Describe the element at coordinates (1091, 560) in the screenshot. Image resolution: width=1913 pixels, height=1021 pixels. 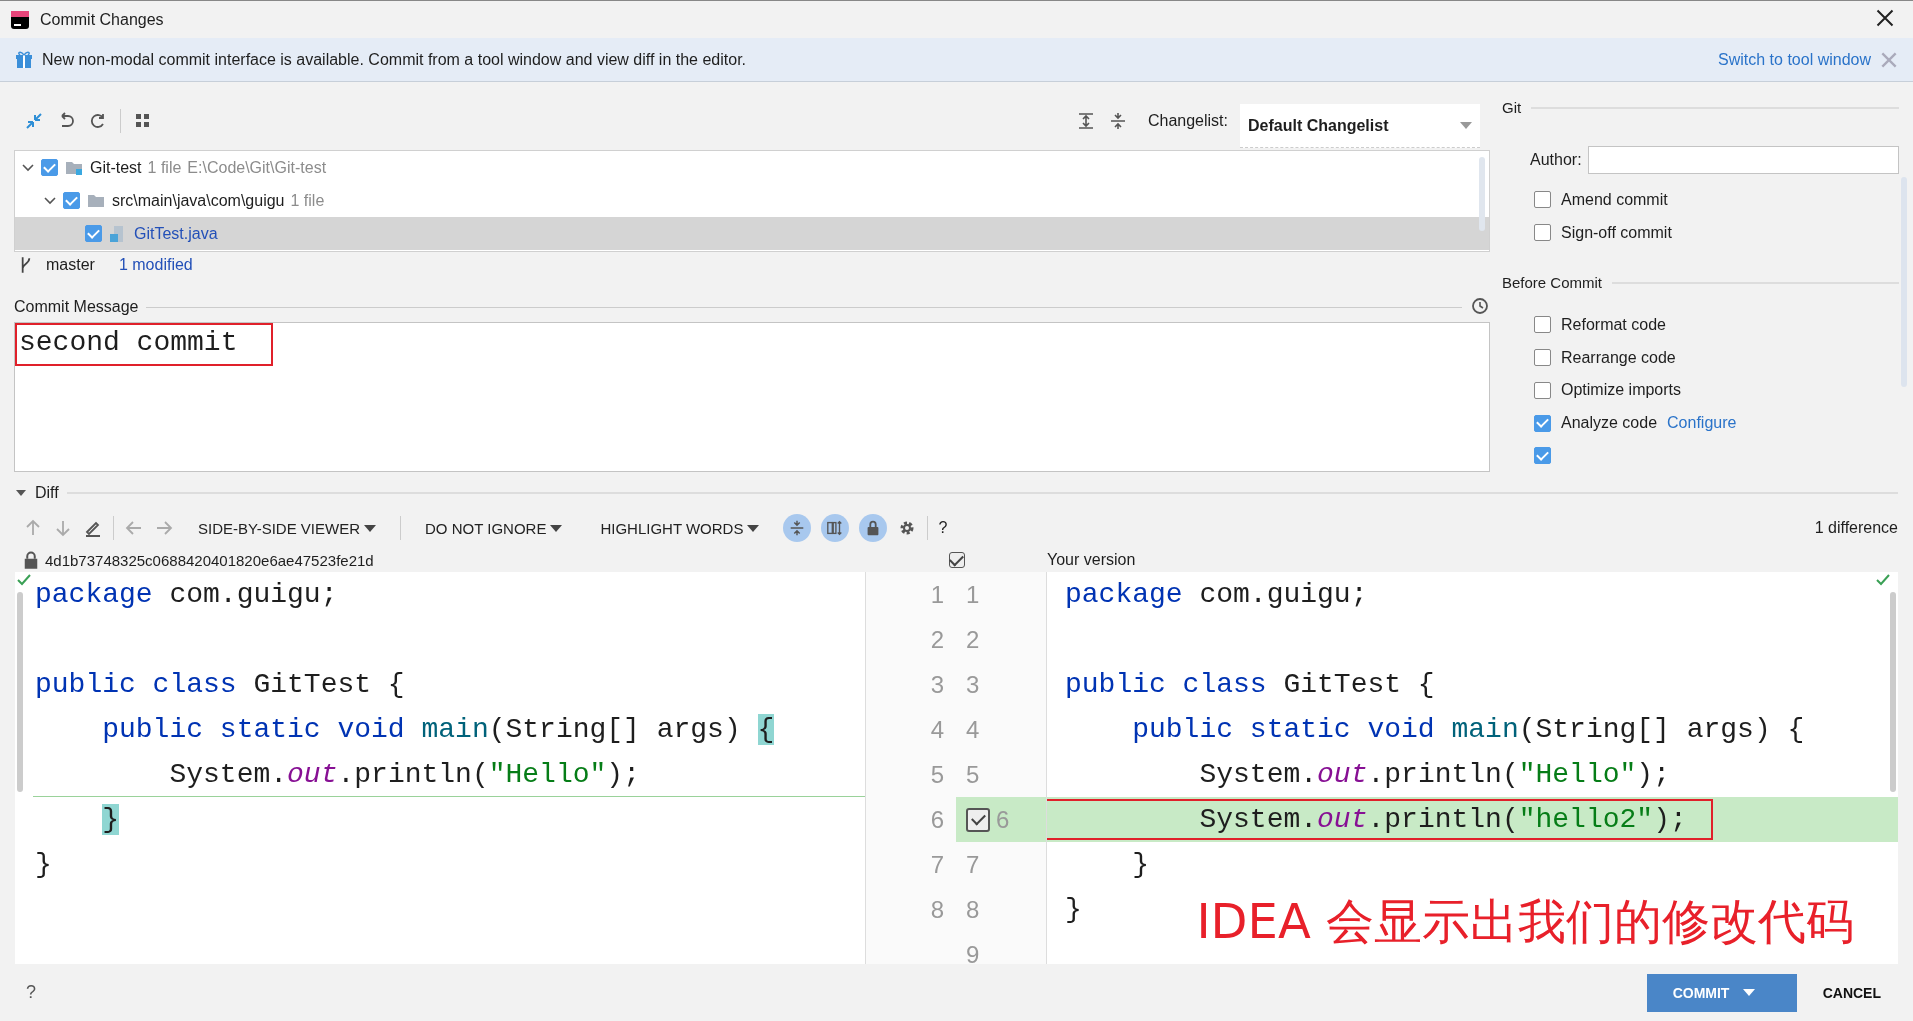
I see `version-title: Your version` at that location.